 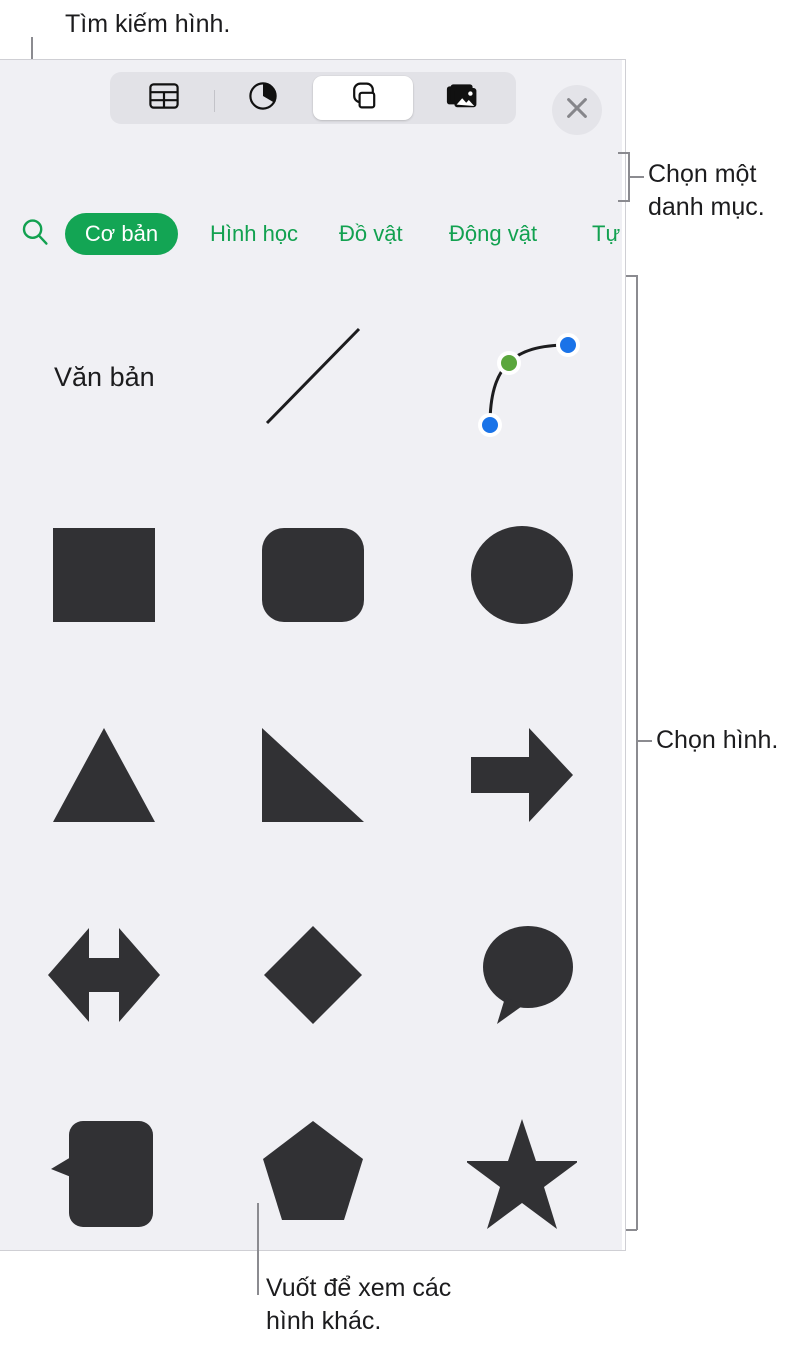 I want to click on annotation-category-bracket-arm-bottom, so click(x=623, y=201).